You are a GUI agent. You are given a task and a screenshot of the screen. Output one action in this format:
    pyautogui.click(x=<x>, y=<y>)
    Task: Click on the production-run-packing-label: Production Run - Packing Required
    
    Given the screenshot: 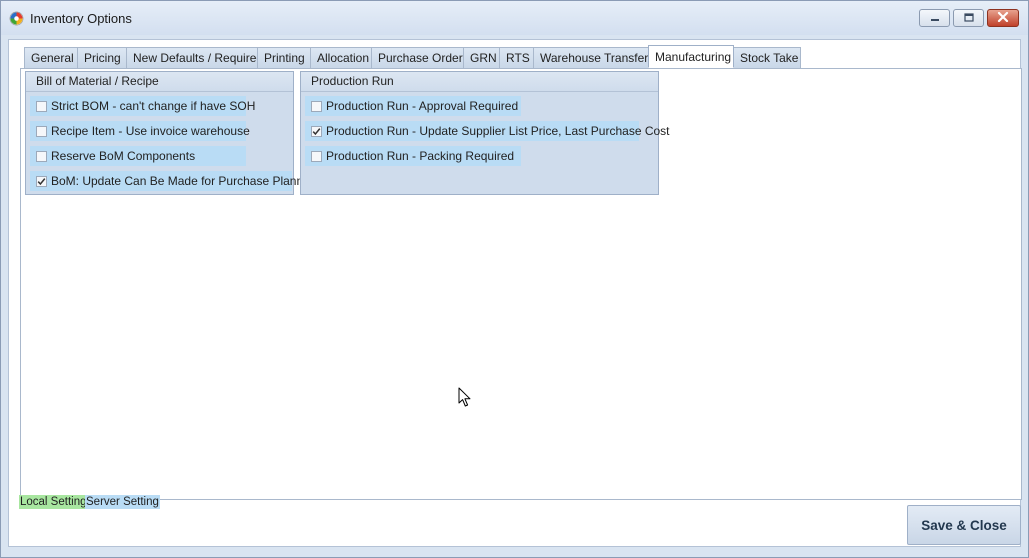 What is the action you would take?
    pyautogui.click(x=420, y=156)
    